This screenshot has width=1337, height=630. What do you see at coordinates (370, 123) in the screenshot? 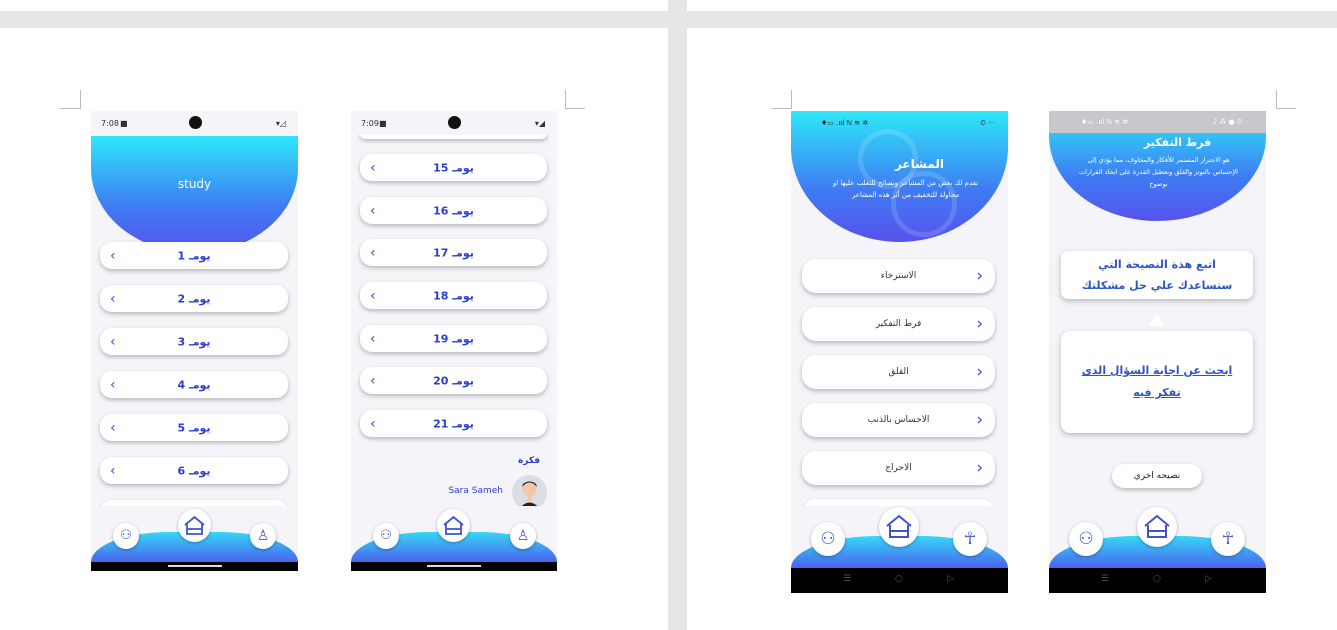
I see `status-time: 7:09` at bounding box center [370, 123].